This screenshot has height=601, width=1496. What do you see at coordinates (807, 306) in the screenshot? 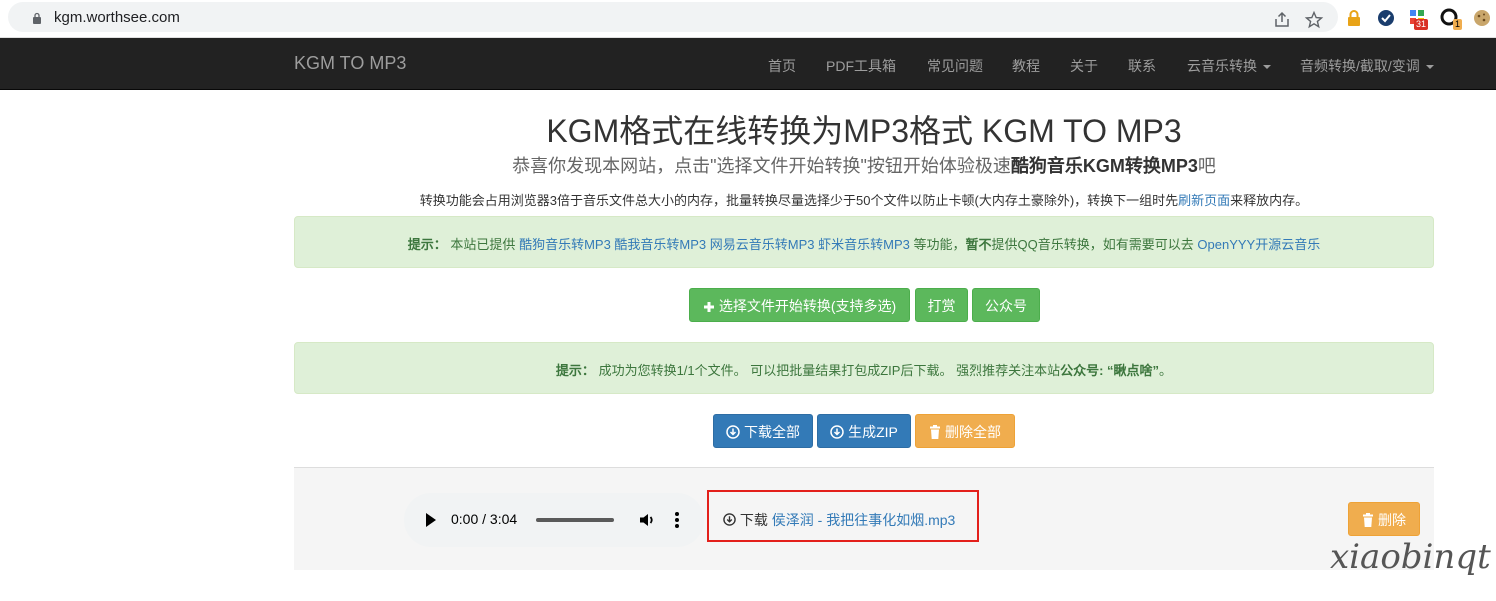
I see `select-files-label: 选择文件开始转换(支持多选)` at bounding box center [807, 306].